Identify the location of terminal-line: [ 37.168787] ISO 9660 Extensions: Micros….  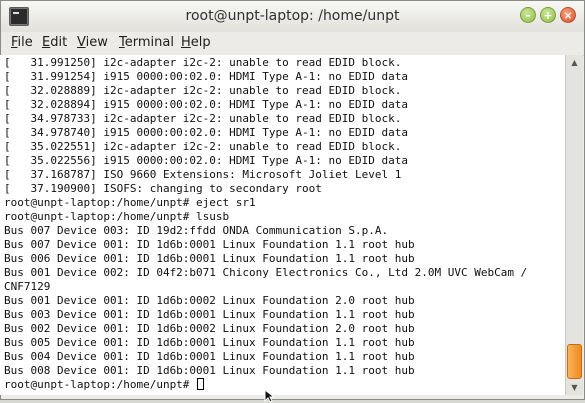
(203, 174).